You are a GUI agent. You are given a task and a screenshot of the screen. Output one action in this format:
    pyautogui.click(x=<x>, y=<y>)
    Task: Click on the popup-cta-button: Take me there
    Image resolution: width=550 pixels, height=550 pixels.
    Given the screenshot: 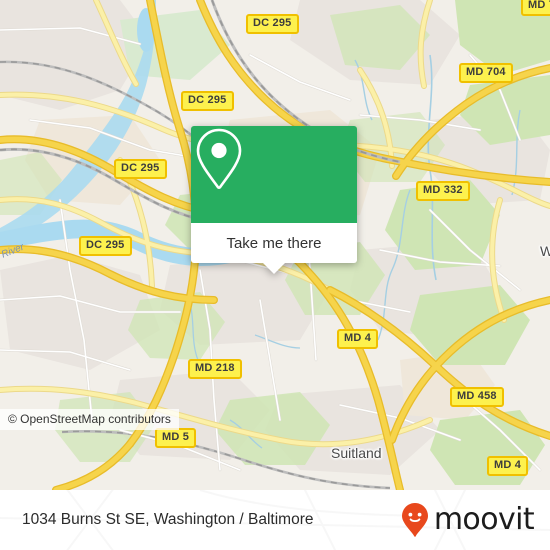 What is the action you would take?
    pyautogui.click(x=274, y=243)
    